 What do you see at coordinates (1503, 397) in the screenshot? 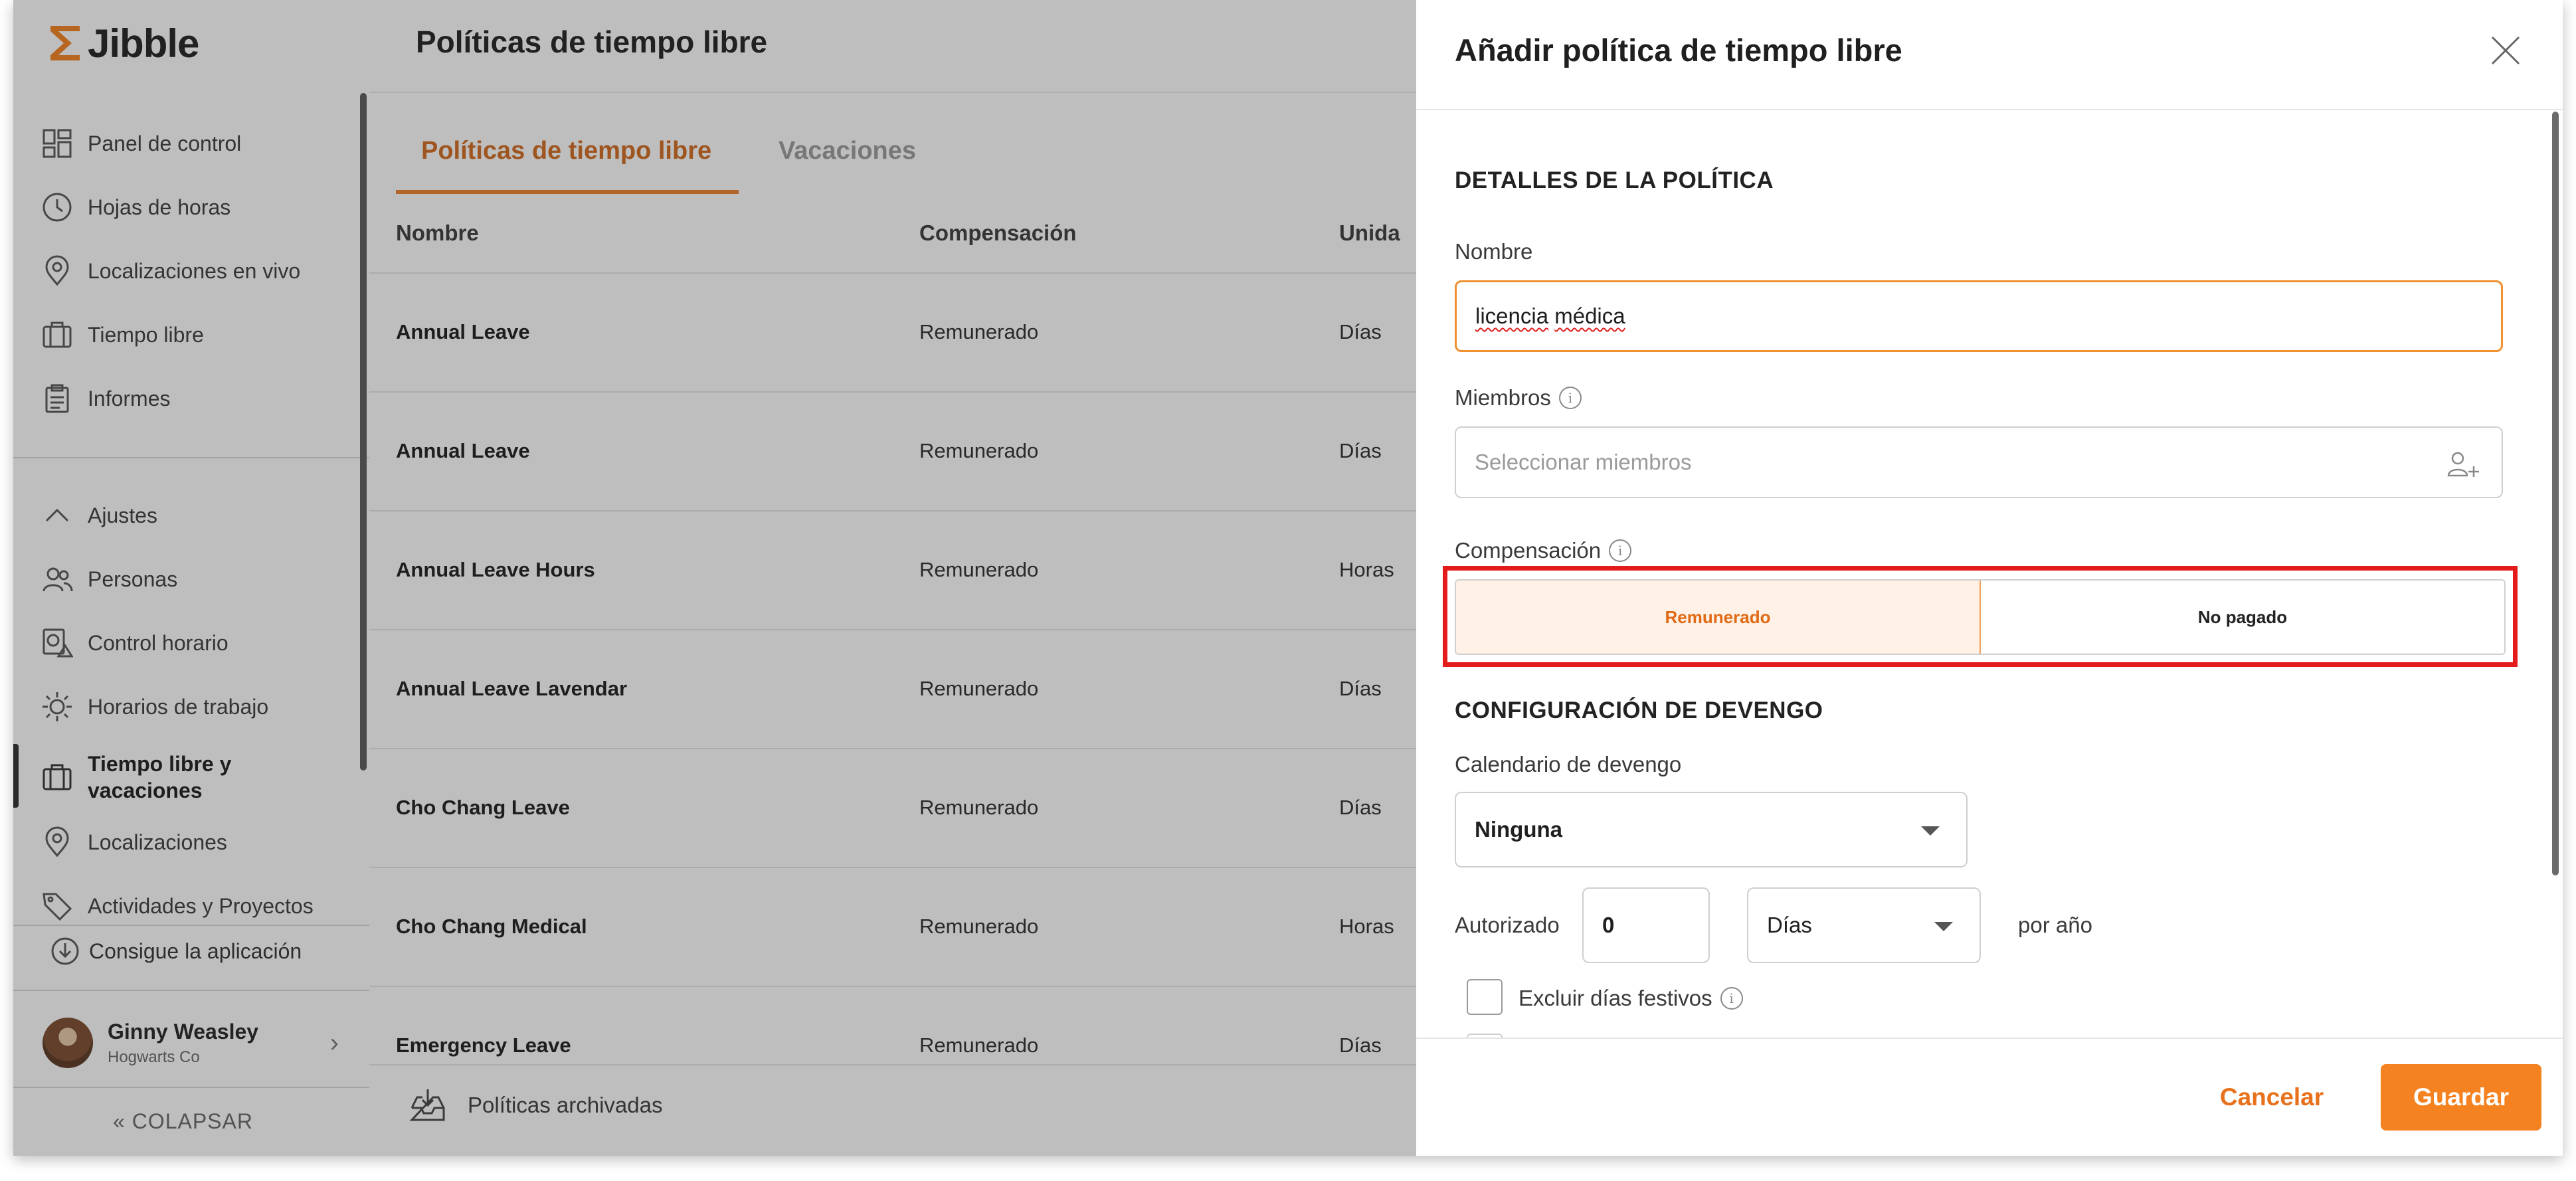
I see `members-label-text: Miembros` at bounding box center [1503, 397].